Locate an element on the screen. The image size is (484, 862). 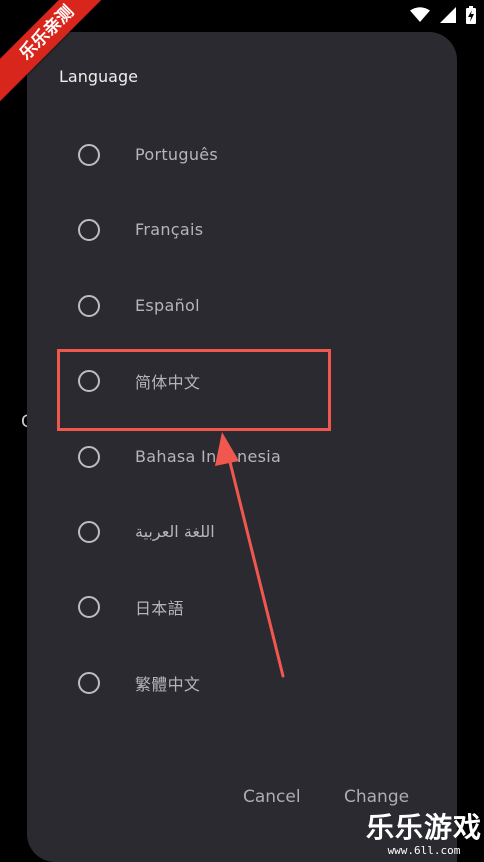
watermark-url-text: www.6ll.com is located at coordinates (424, 850).